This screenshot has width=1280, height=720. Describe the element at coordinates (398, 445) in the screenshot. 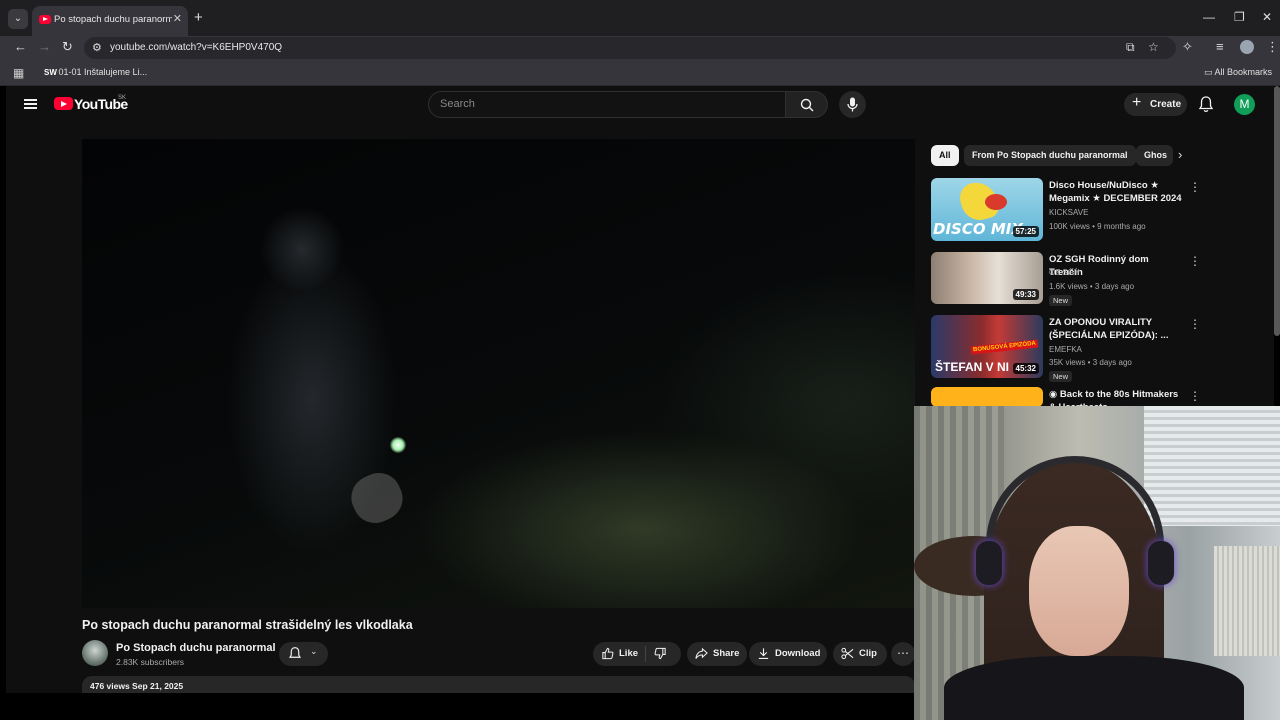

I see `video-frame-flashlight` at that location.